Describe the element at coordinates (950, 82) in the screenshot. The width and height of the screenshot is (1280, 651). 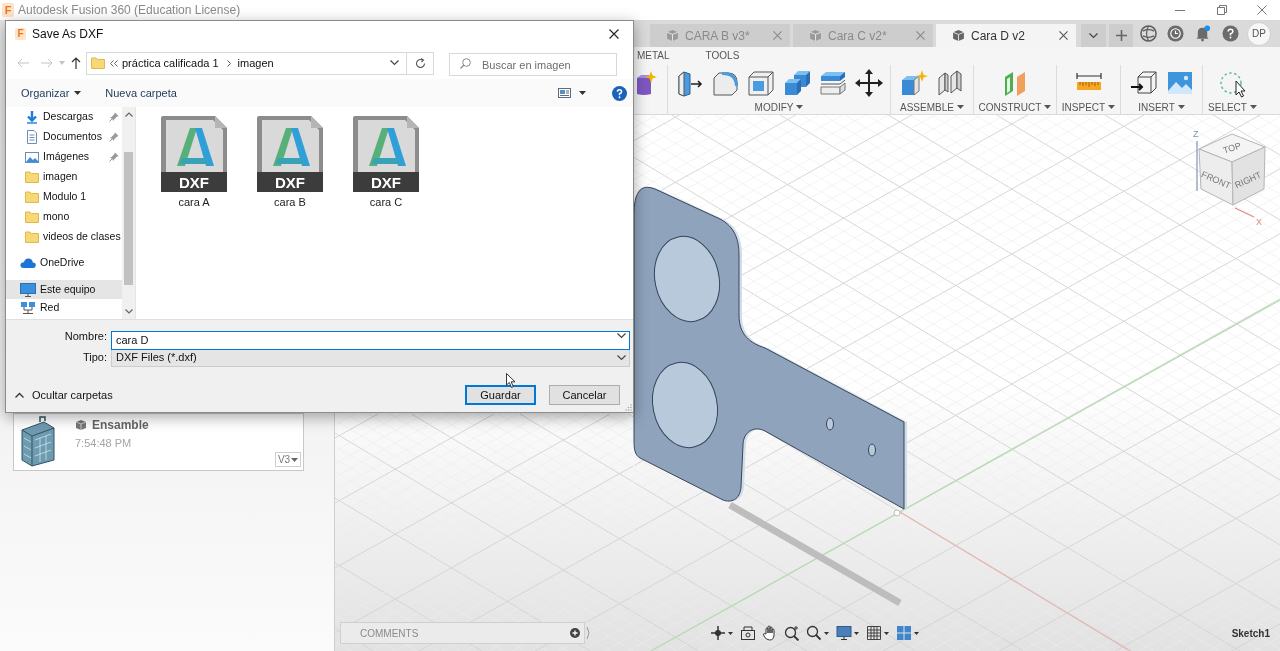
I see `joint-plates-icon` at that location.